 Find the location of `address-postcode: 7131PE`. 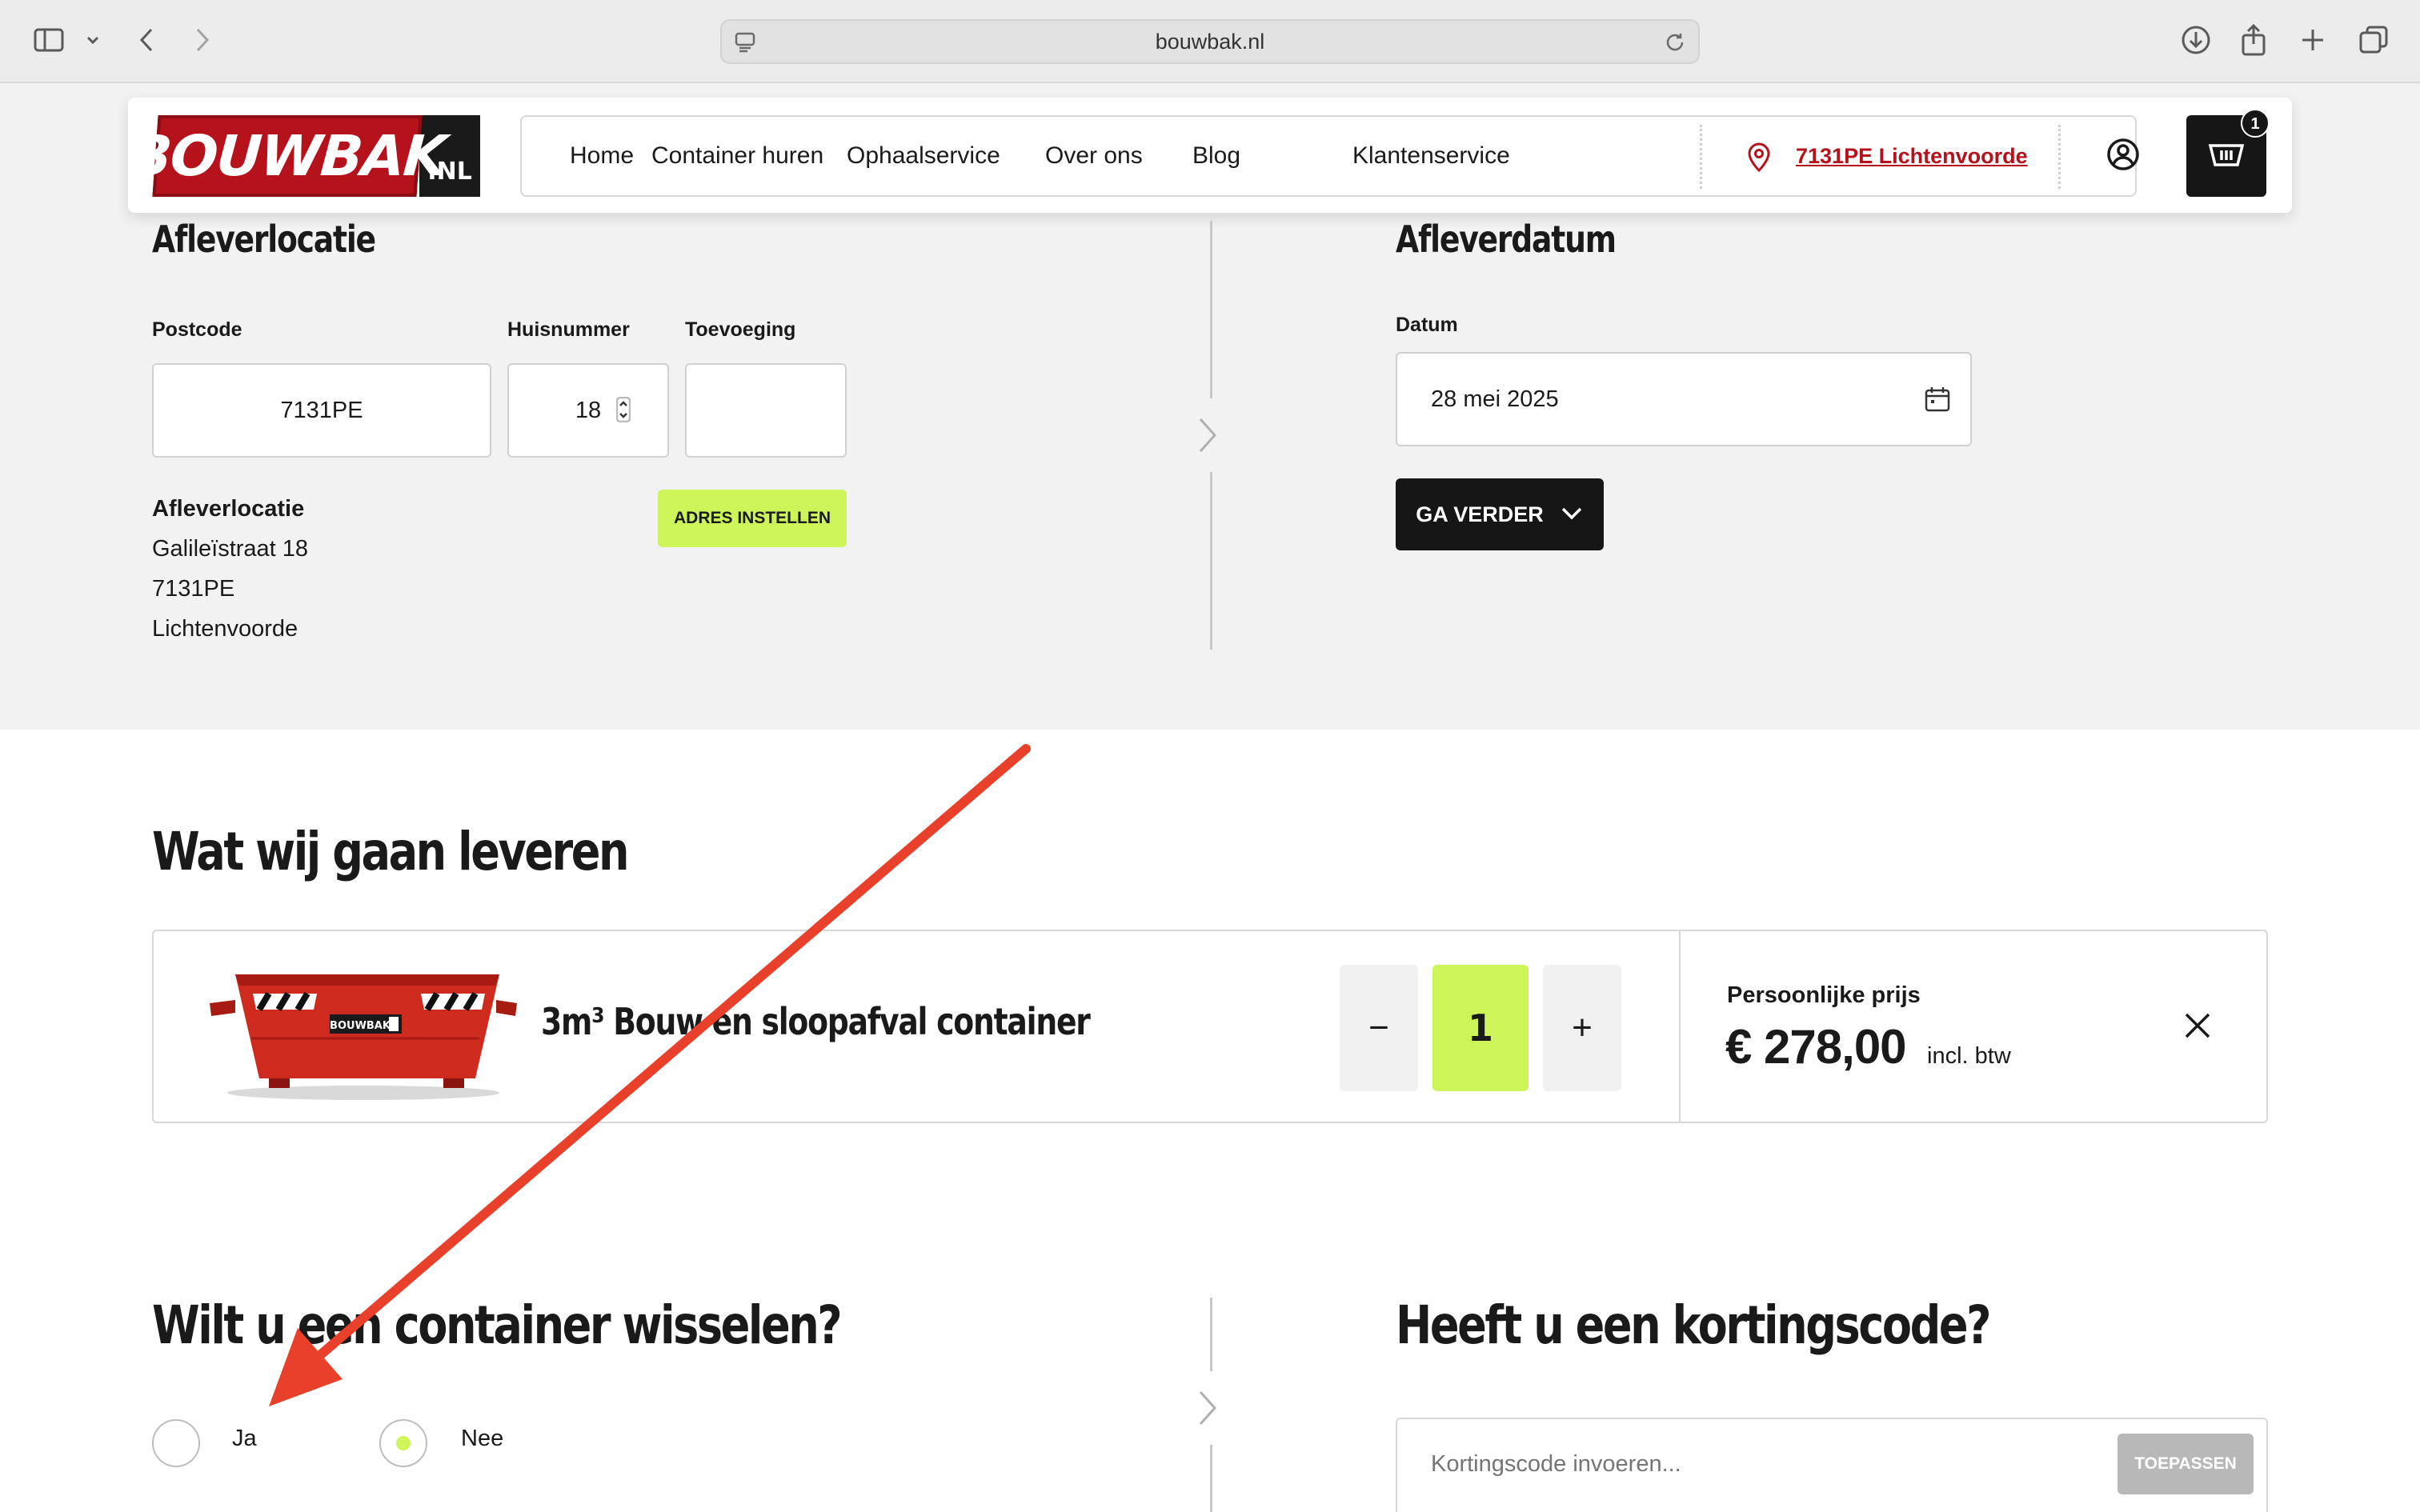

address-postcode: 7131PE is located at coordinates (193, 589).